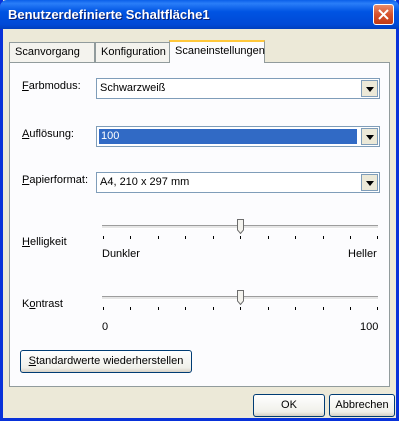  Describe the element at coordinates (238, 182) in the screenshot. I see `paper-format-select: A4, 210 x 297 mm` at that location.